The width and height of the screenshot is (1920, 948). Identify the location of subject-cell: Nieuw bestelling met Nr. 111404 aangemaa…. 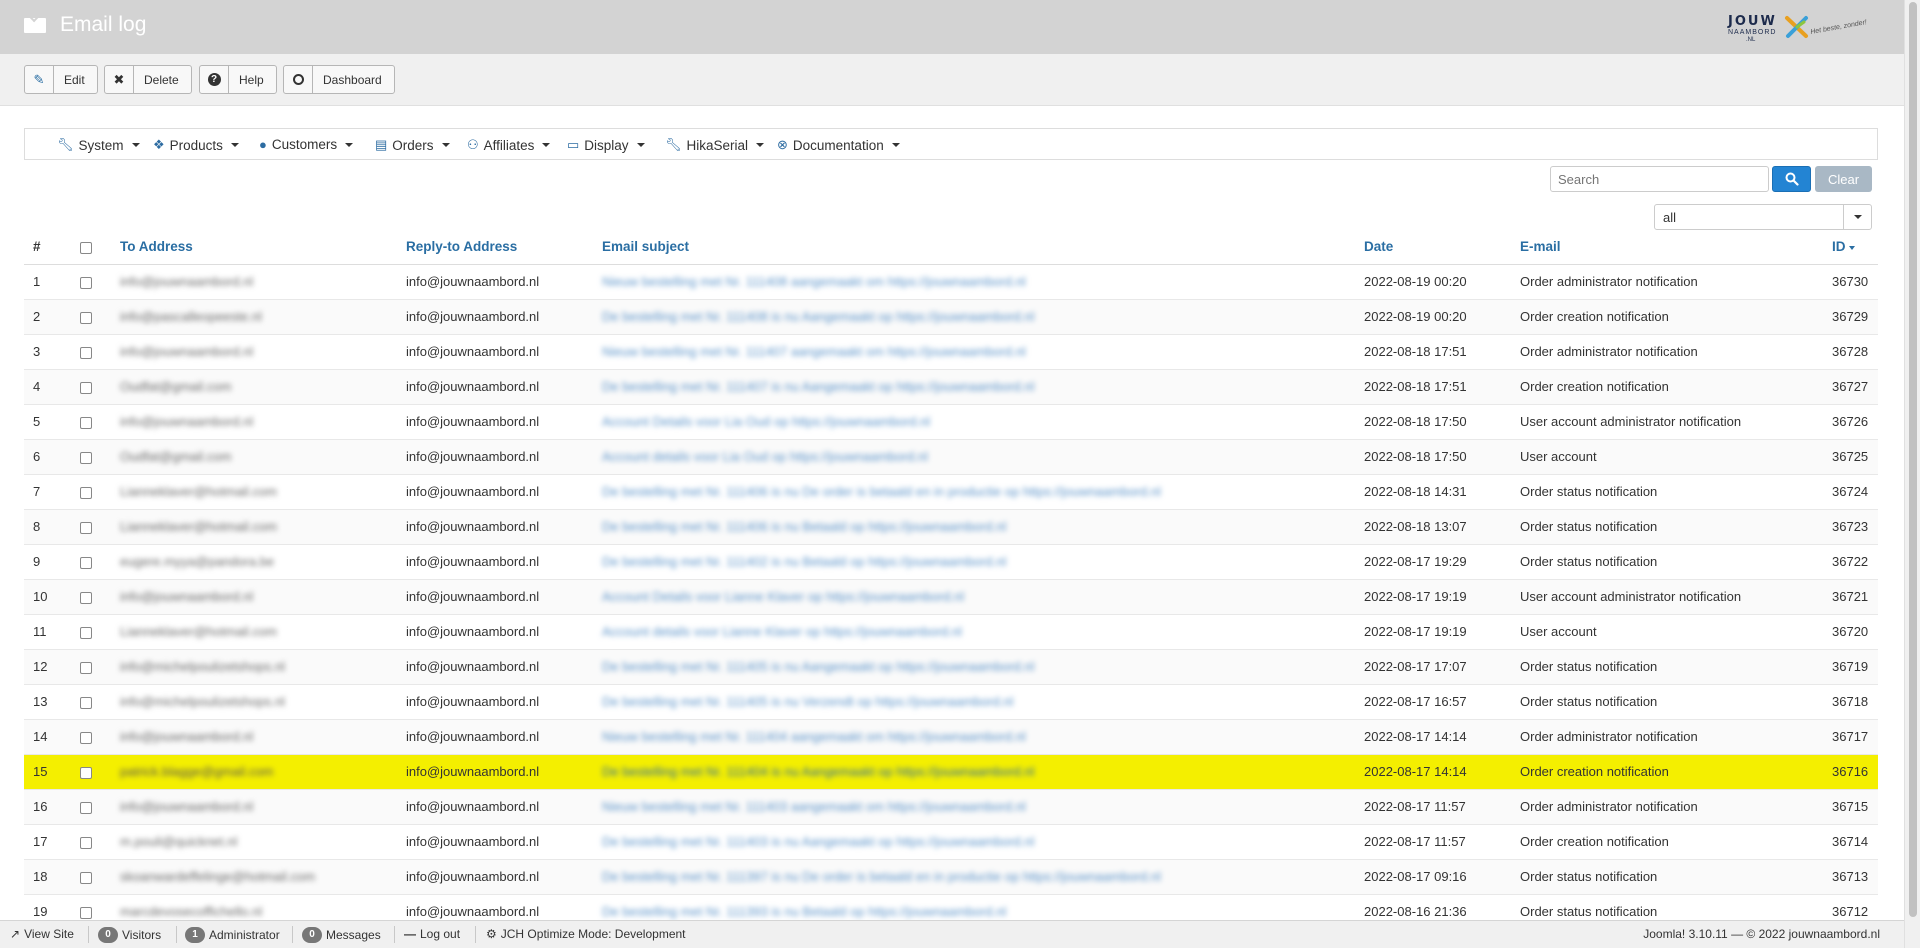
(973, 736).